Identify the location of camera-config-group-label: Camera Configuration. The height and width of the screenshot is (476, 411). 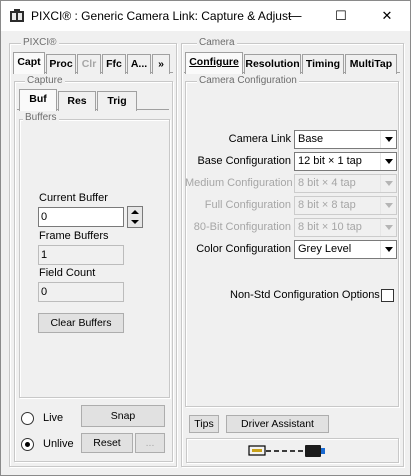
(248, 81).